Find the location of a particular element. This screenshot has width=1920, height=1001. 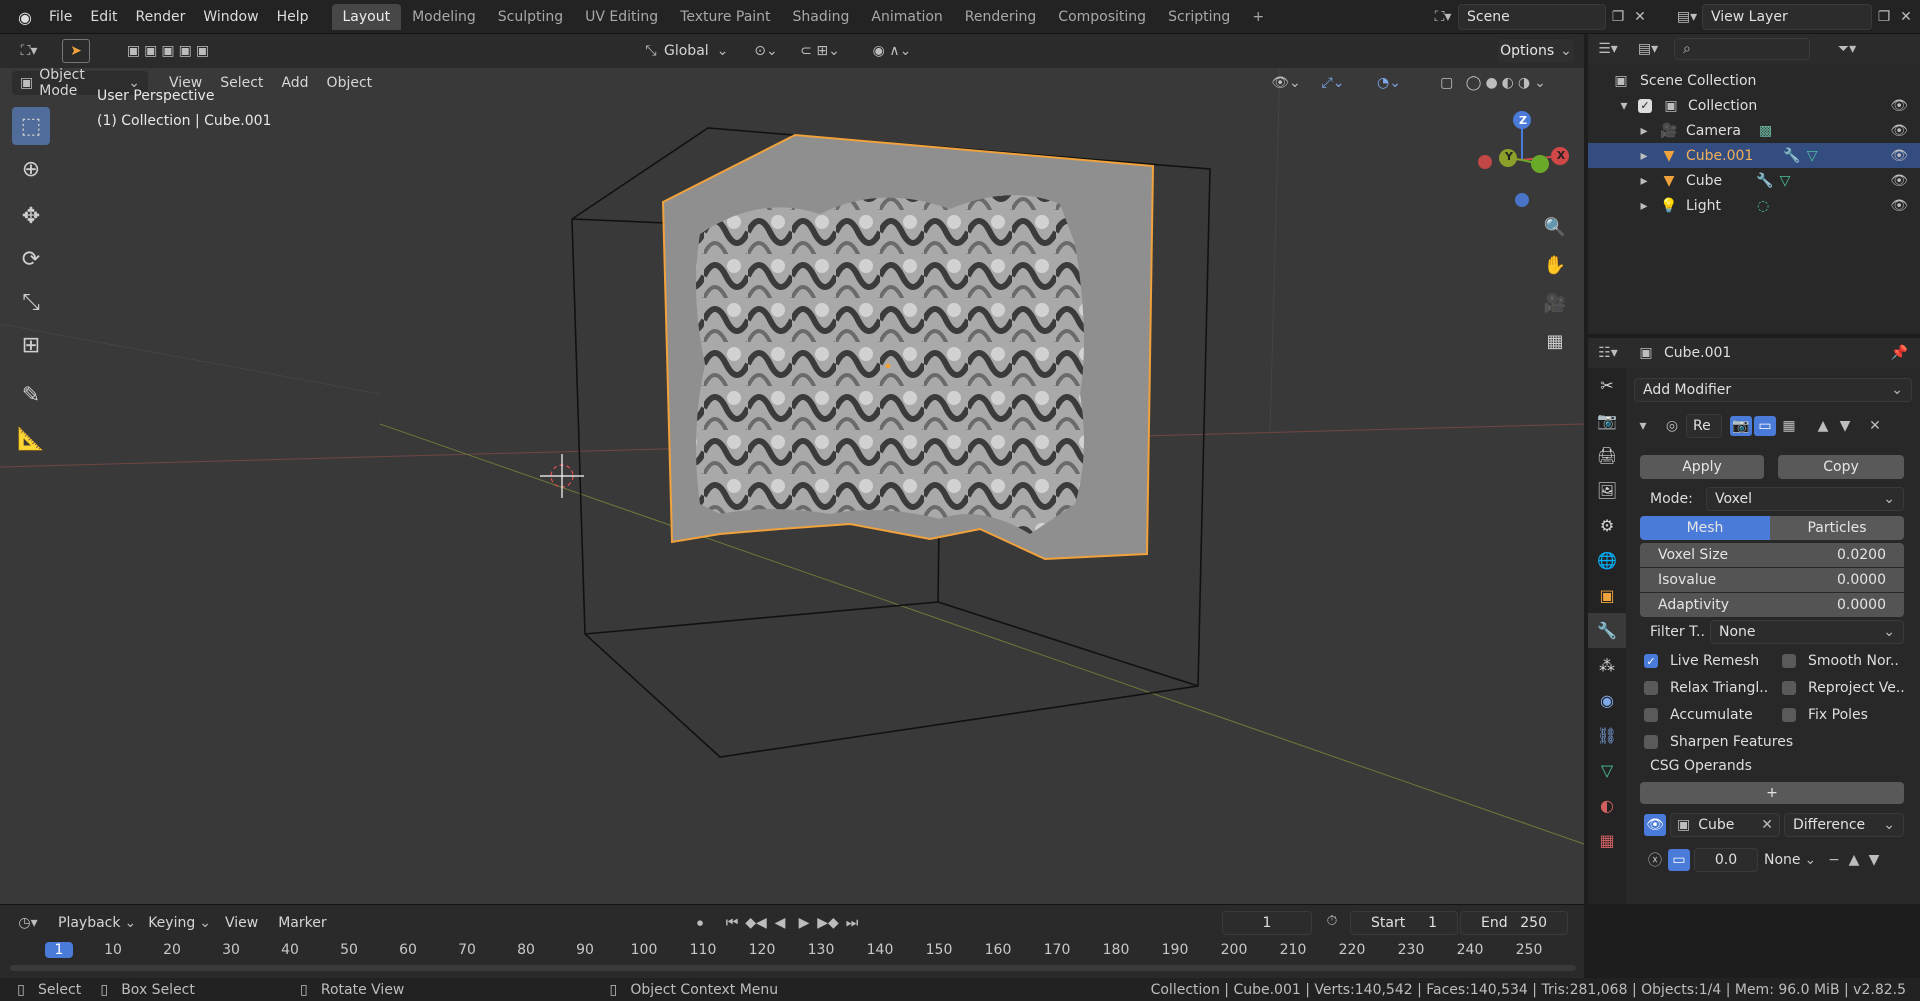

timeline-view-menu: View is located at coordinates (241, 923).